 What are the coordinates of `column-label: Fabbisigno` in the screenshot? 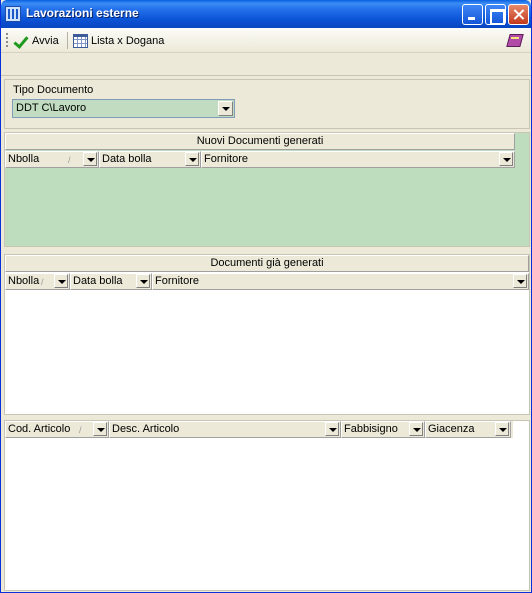 It's located at (371, 429).